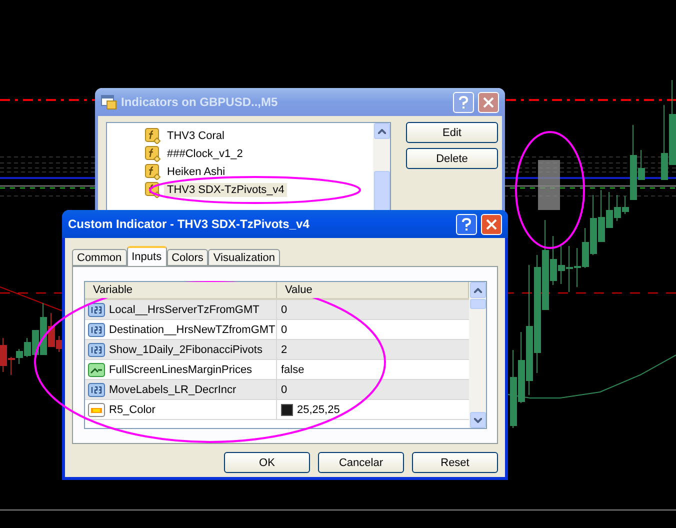 The width and height of the screenshot is (676, 528). Describe the element at coordinates (373, 349) in the screenshot. I see `value-cell: 2` at that location.